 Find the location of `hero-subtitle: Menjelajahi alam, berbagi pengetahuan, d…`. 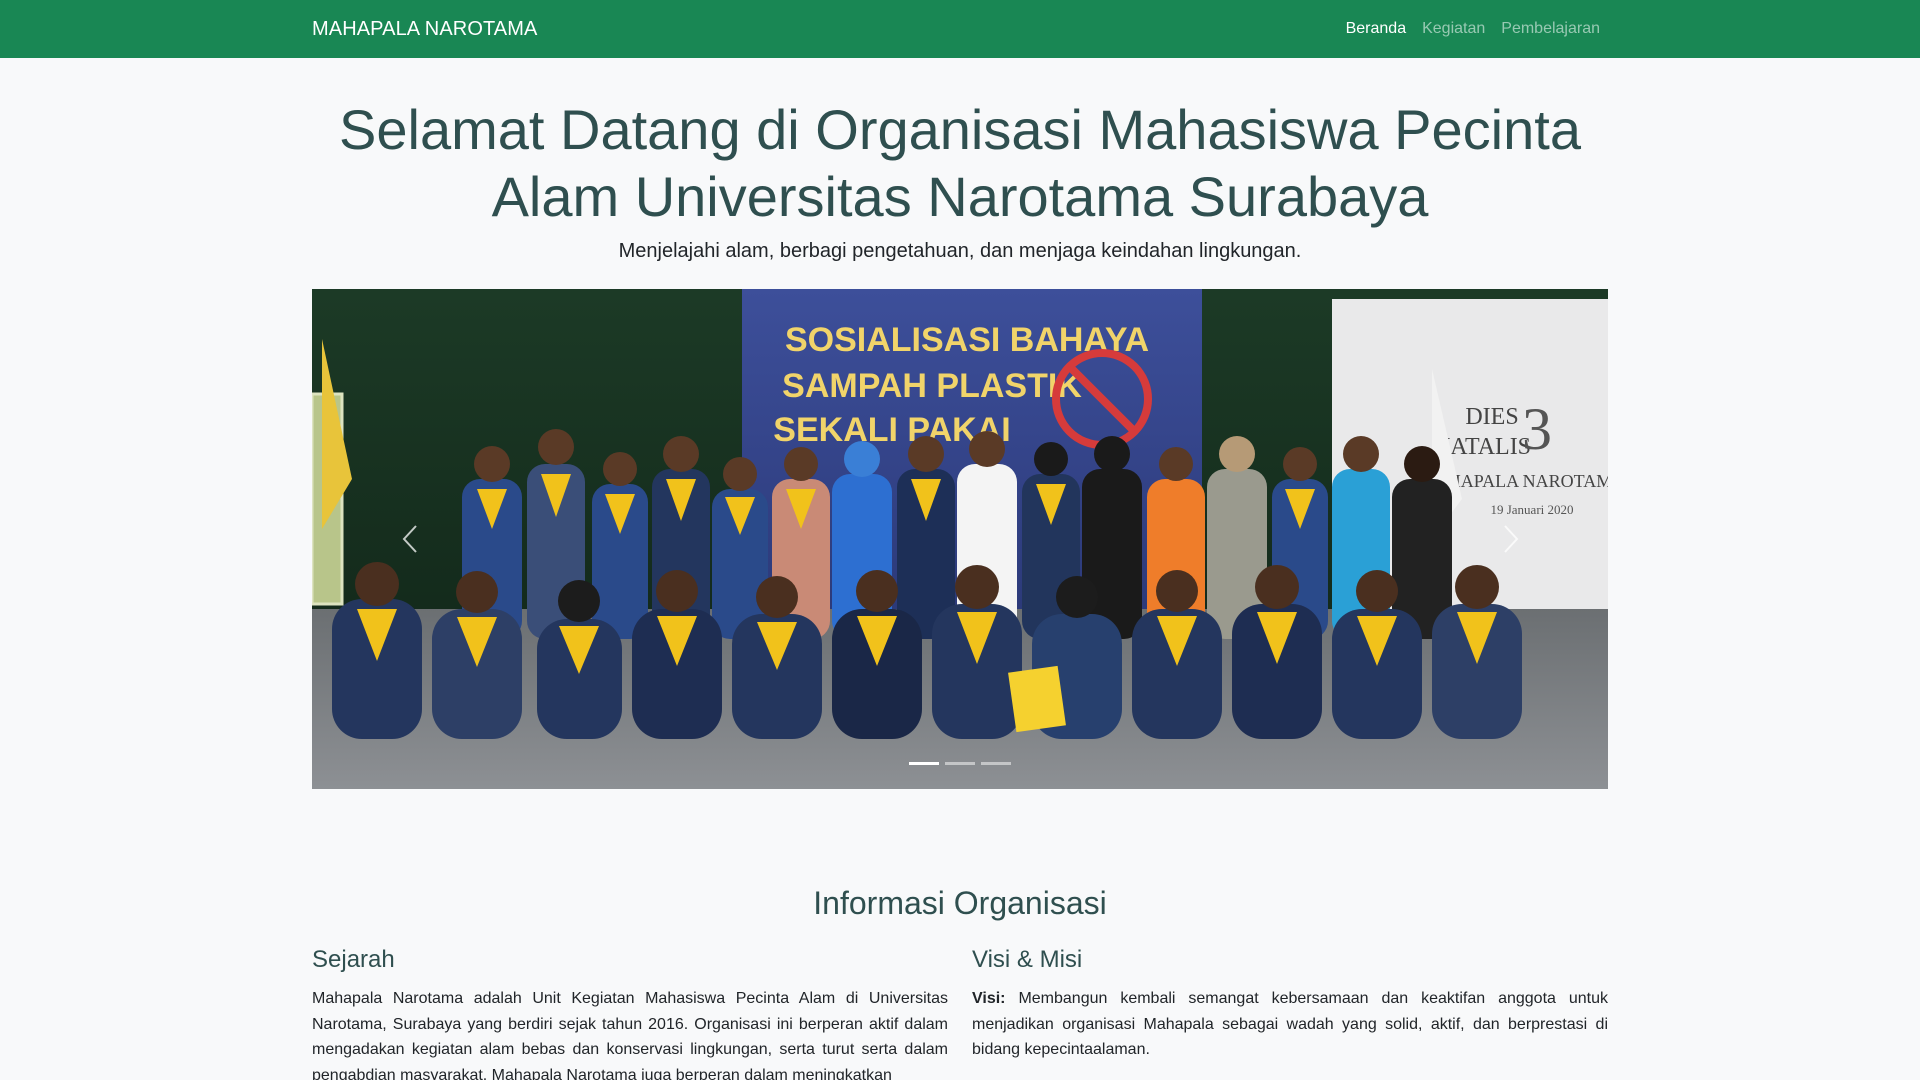

hero-subtitle: Menjelajahi alam, berbagi pengetahuan, d… is located at coordinates (960, 251).